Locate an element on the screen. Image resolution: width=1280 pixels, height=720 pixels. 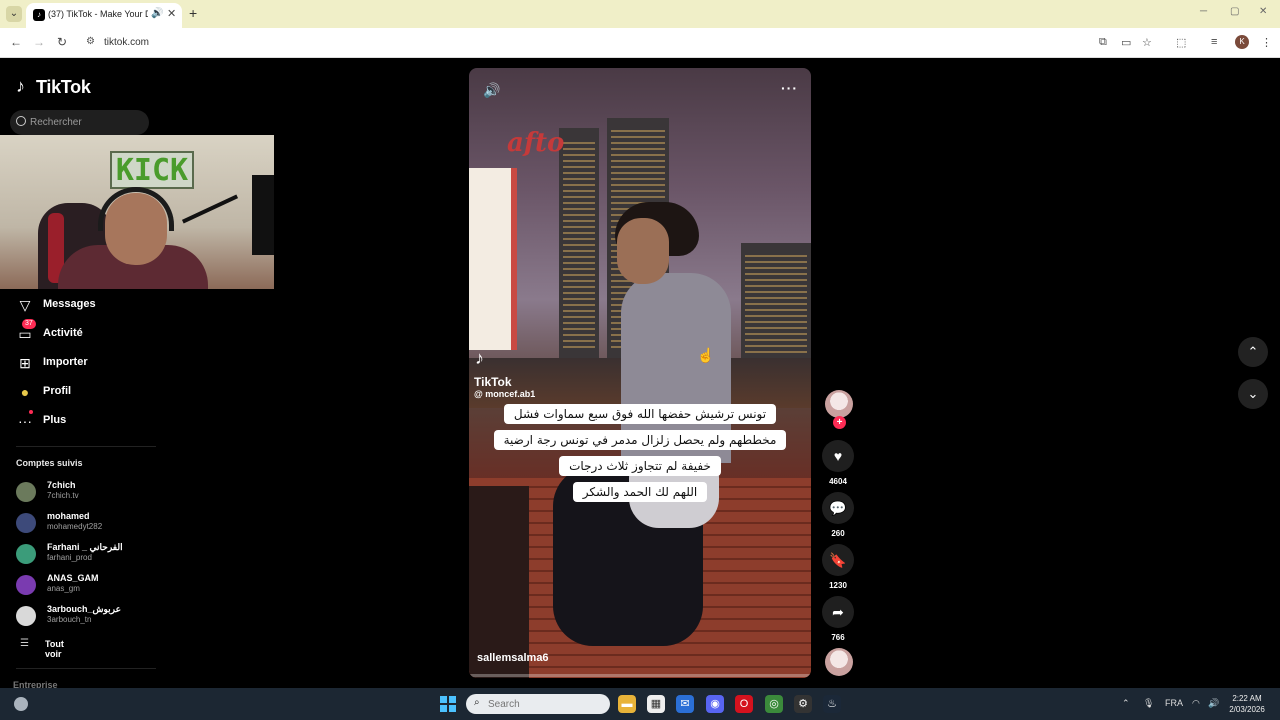
activity-badge: 37 is located at coordinates (29, 324).